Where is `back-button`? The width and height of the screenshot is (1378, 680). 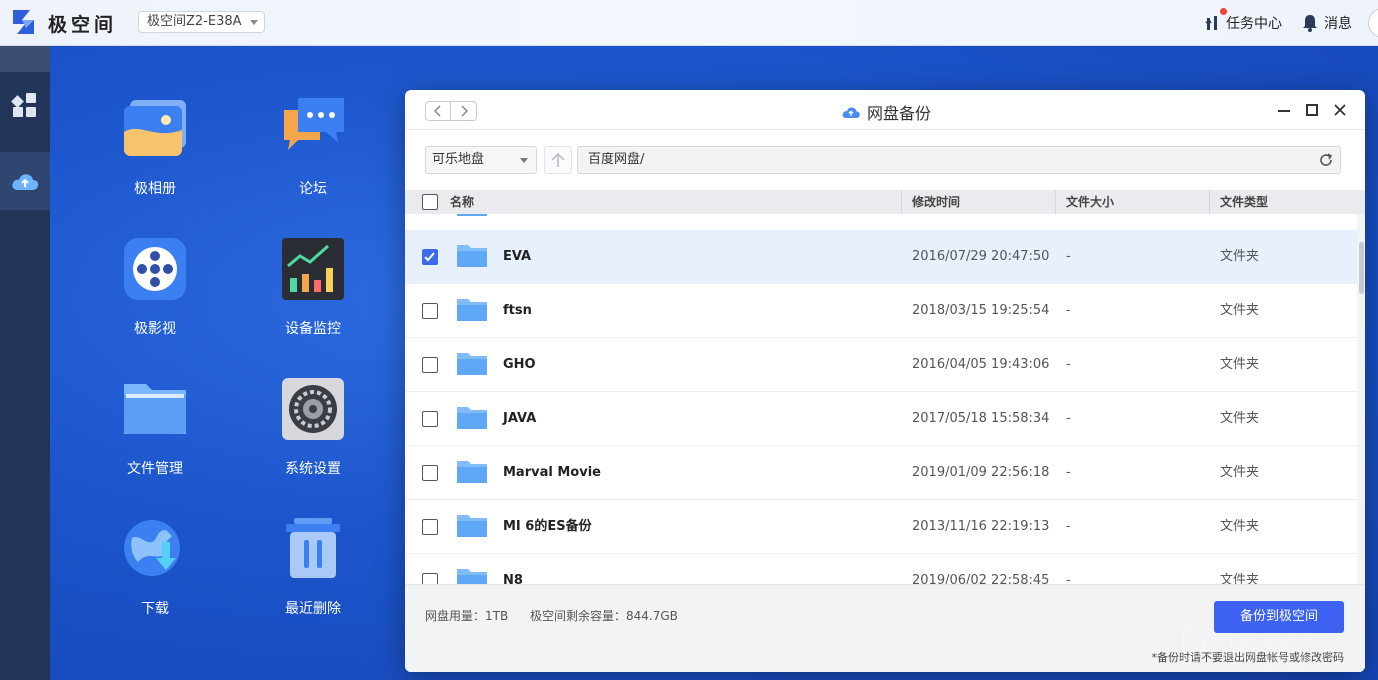 back-button is located at coordinates (438, 111).